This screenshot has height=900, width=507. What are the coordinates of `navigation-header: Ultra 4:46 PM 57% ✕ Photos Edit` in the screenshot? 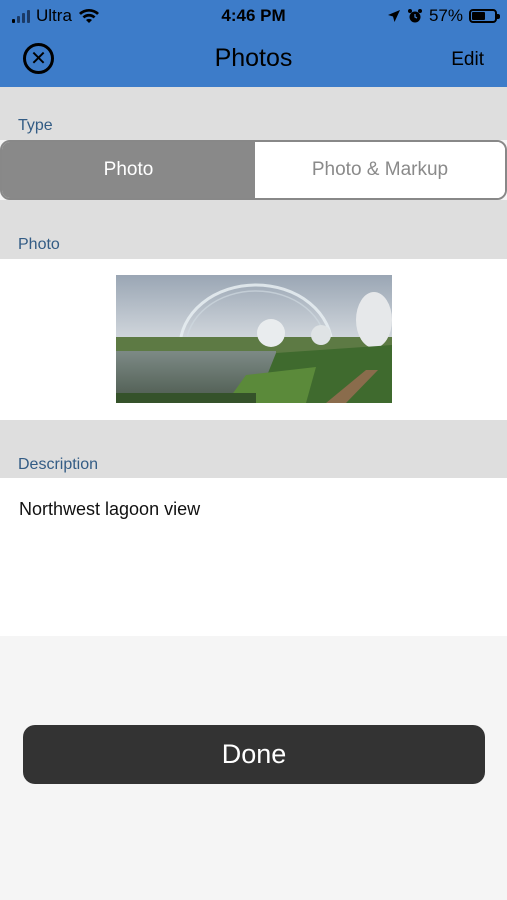 It's located at (253, 43).